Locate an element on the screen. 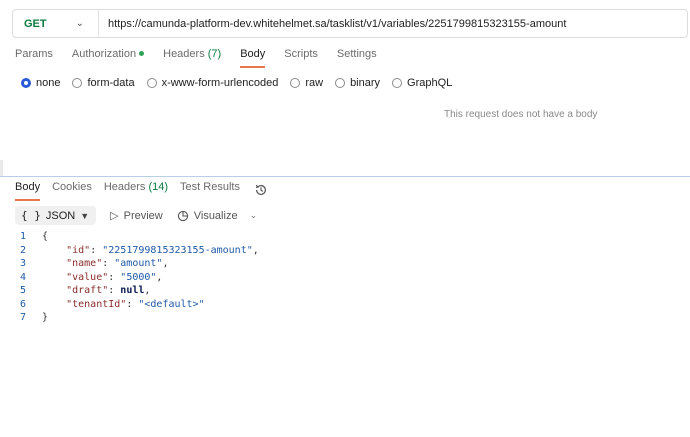 The image size is (690, 437). tab-label: Settings is located at coordinates (356, 54).